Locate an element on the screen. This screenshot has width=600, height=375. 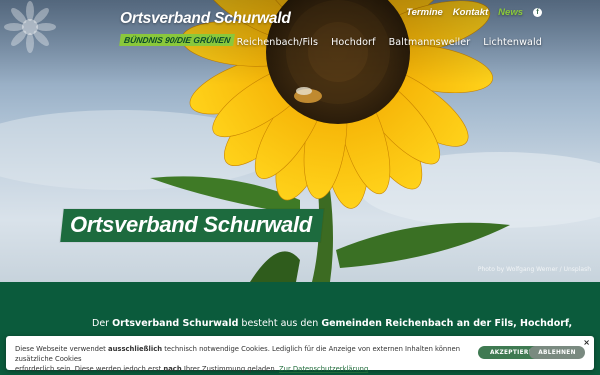
nav-item-hochdorf: Hochdorf is located at coordinates (353, 42).